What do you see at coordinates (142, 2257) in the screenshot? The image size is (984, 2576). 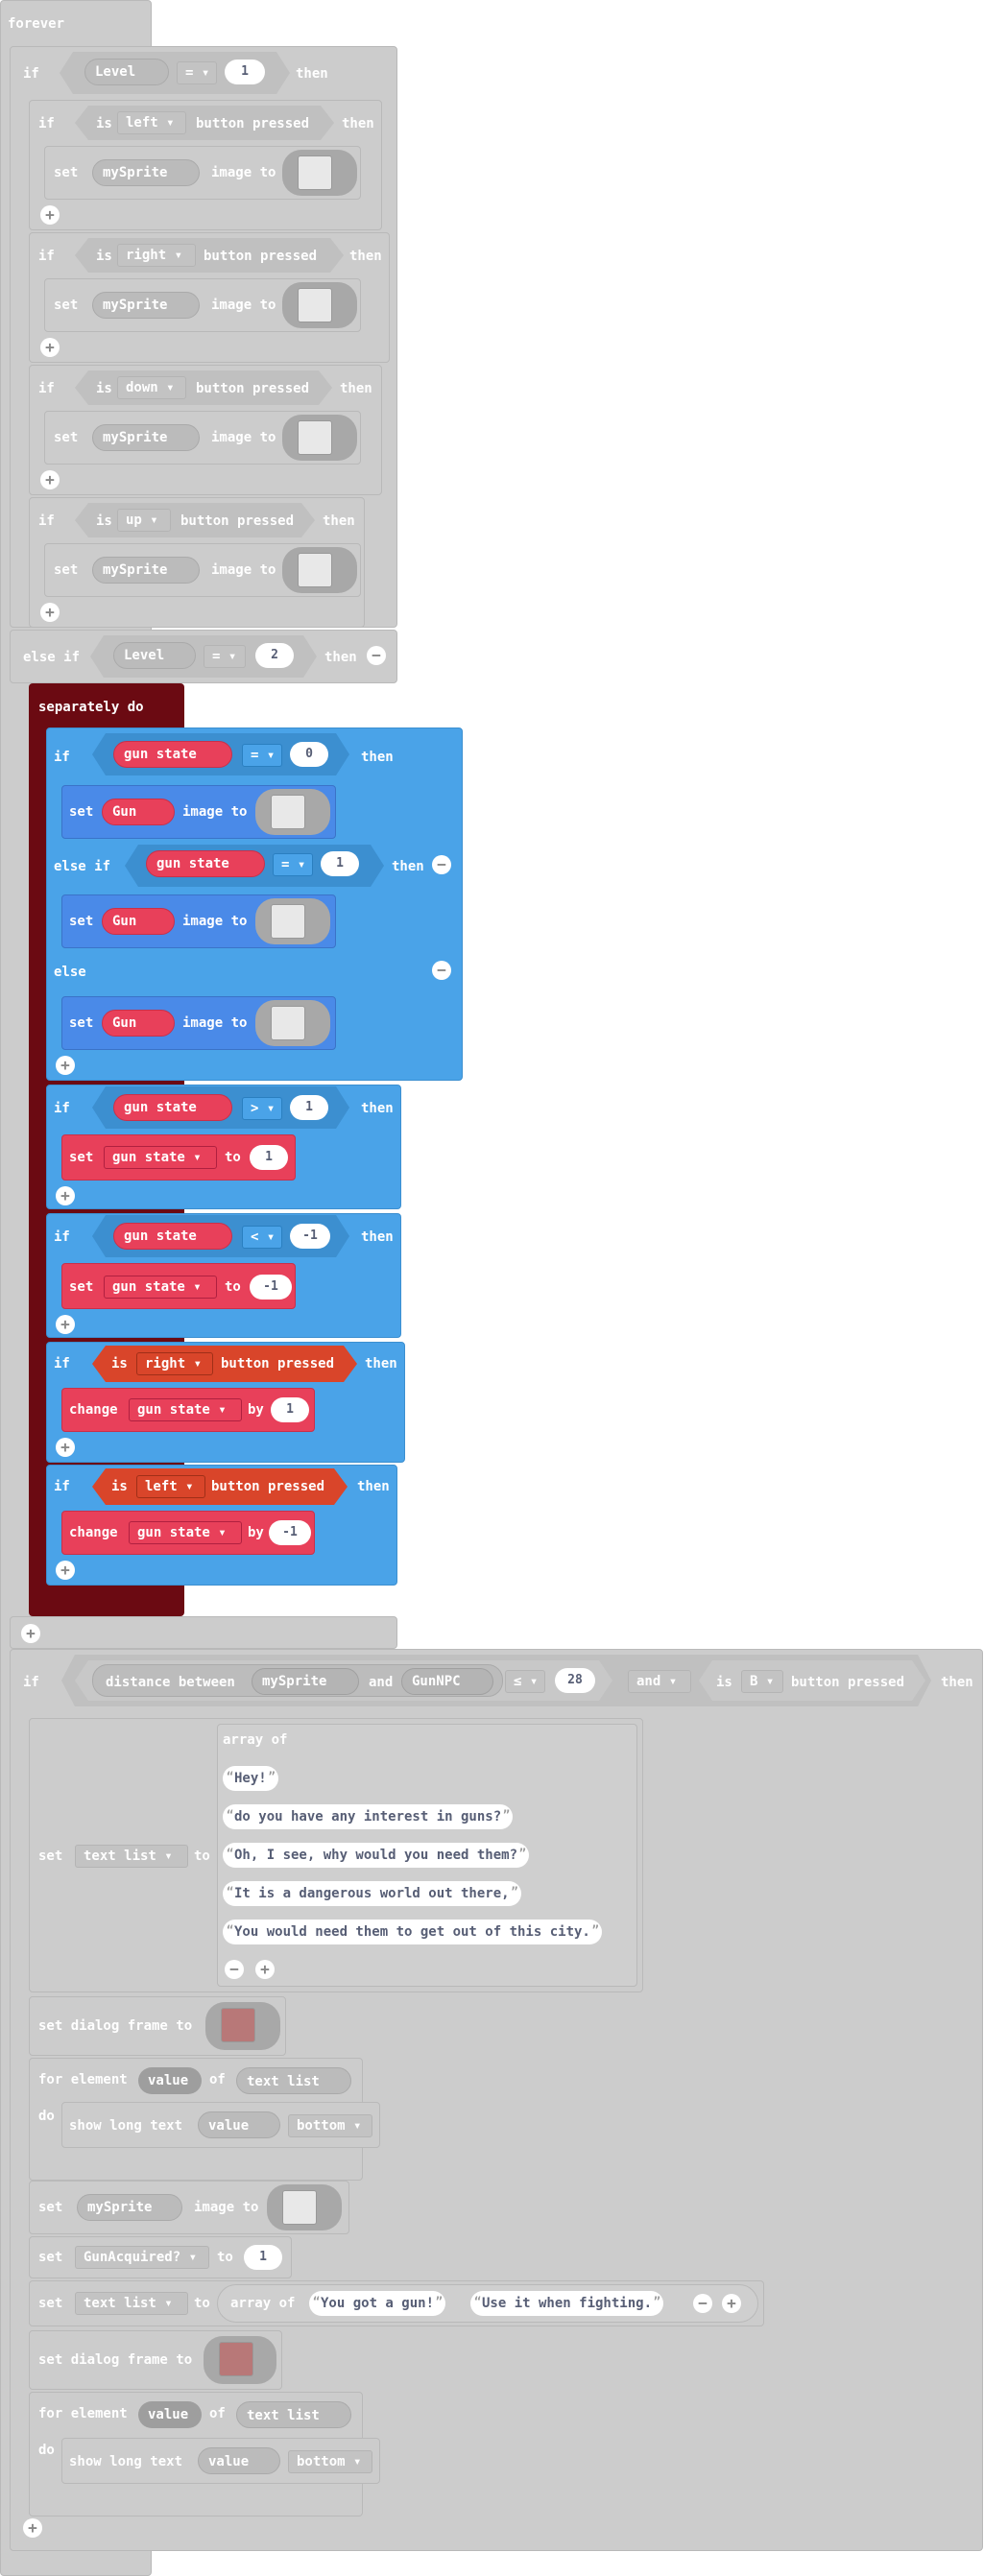 I see `gun-acquired-dropdown: GunAcquired?` at bounding box center [142, 2257].